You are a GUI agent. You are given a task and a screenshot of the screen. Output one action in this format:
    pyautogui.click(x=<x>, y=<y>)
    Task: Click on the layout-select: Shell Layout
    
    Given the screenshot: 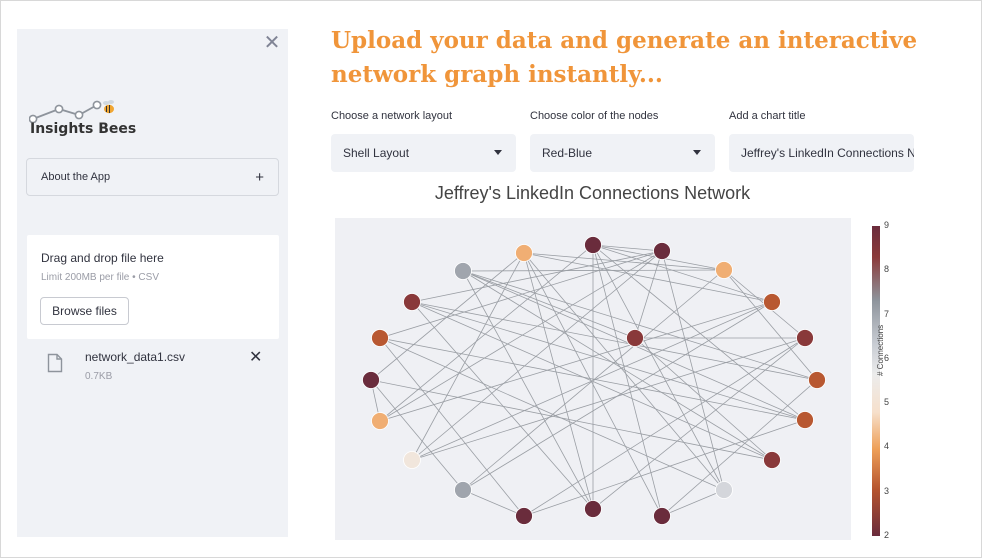 What is the action you would take?
    pyautogui.click(x=423, y=153)
    